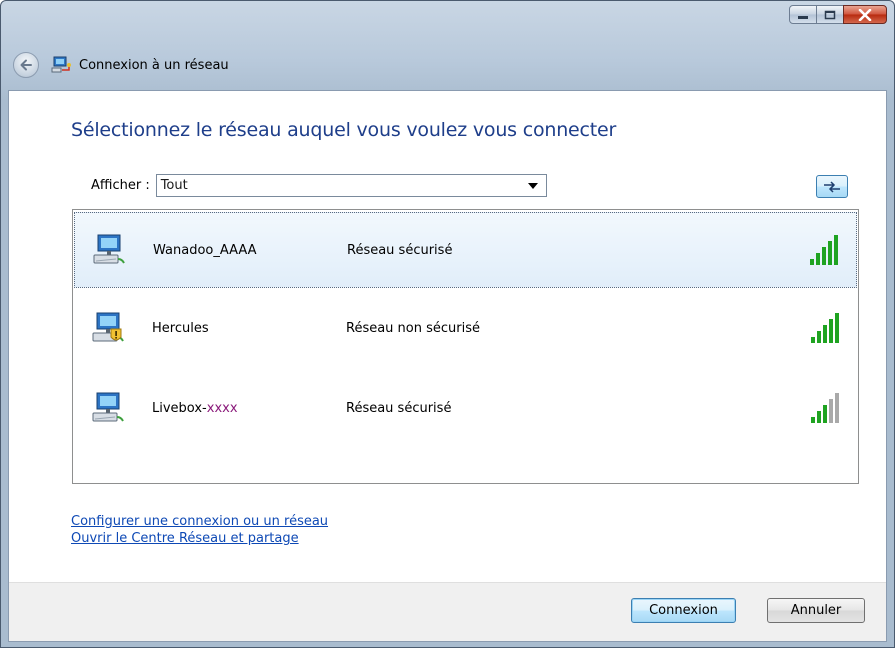 Image resolution: width=895 pixels, height=648 pixels. I want to click on cancel-button: Annuler, so click(816, 610).